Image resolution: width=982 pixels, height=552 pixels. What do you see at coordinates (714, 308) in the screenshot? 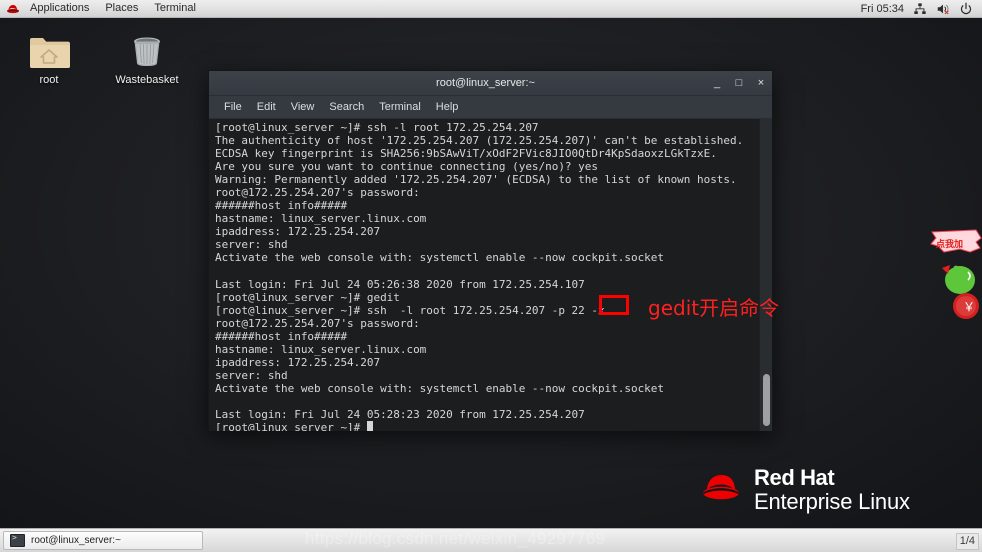
I see `annotation-label: gedit开启命令` at bounding box center [714, 308].